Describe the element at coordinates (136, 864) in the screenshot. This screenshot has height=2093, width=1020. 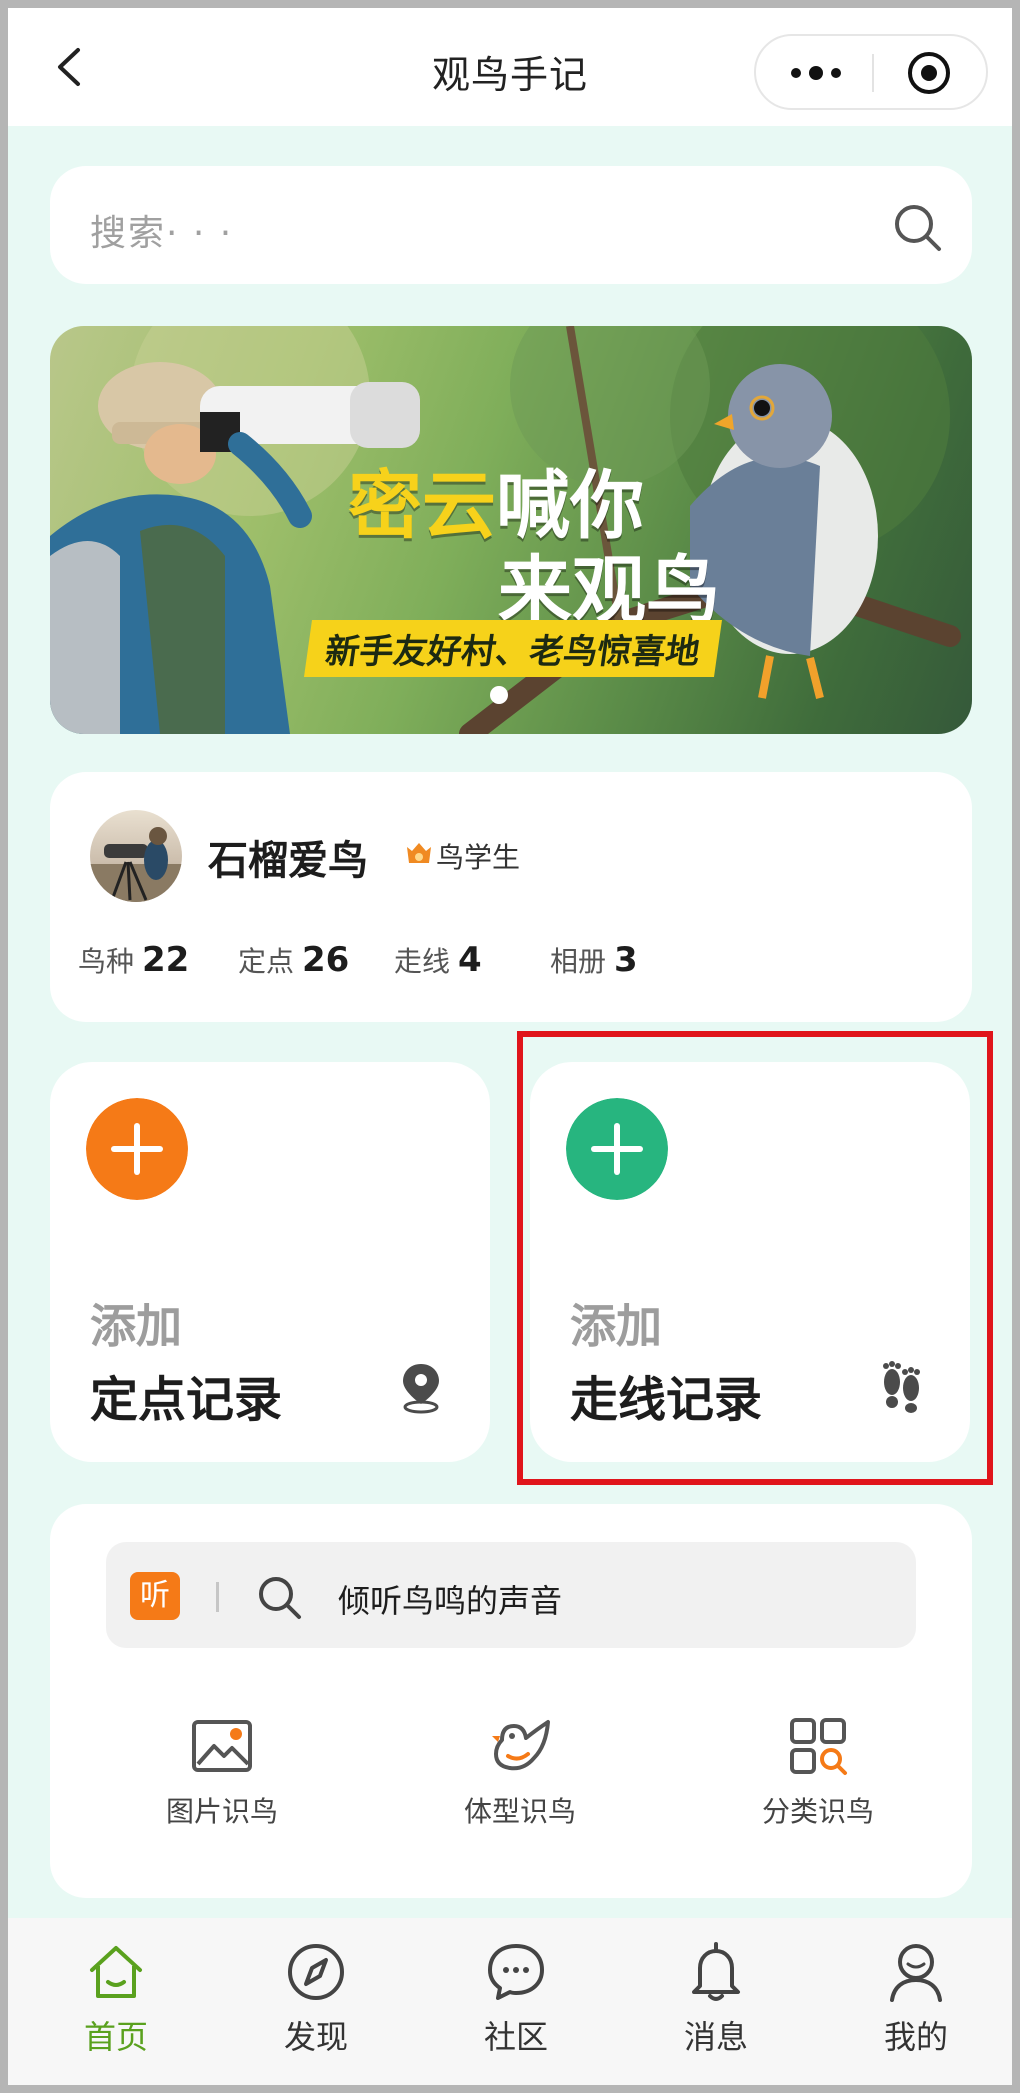
I see `avatar-image` at that location.